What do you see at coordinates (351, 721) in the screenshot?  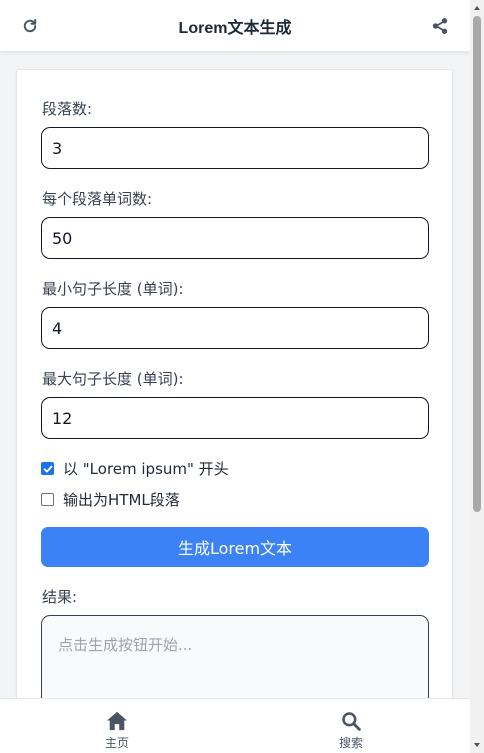 I see `search-icon` at bounding box center [351, 721].